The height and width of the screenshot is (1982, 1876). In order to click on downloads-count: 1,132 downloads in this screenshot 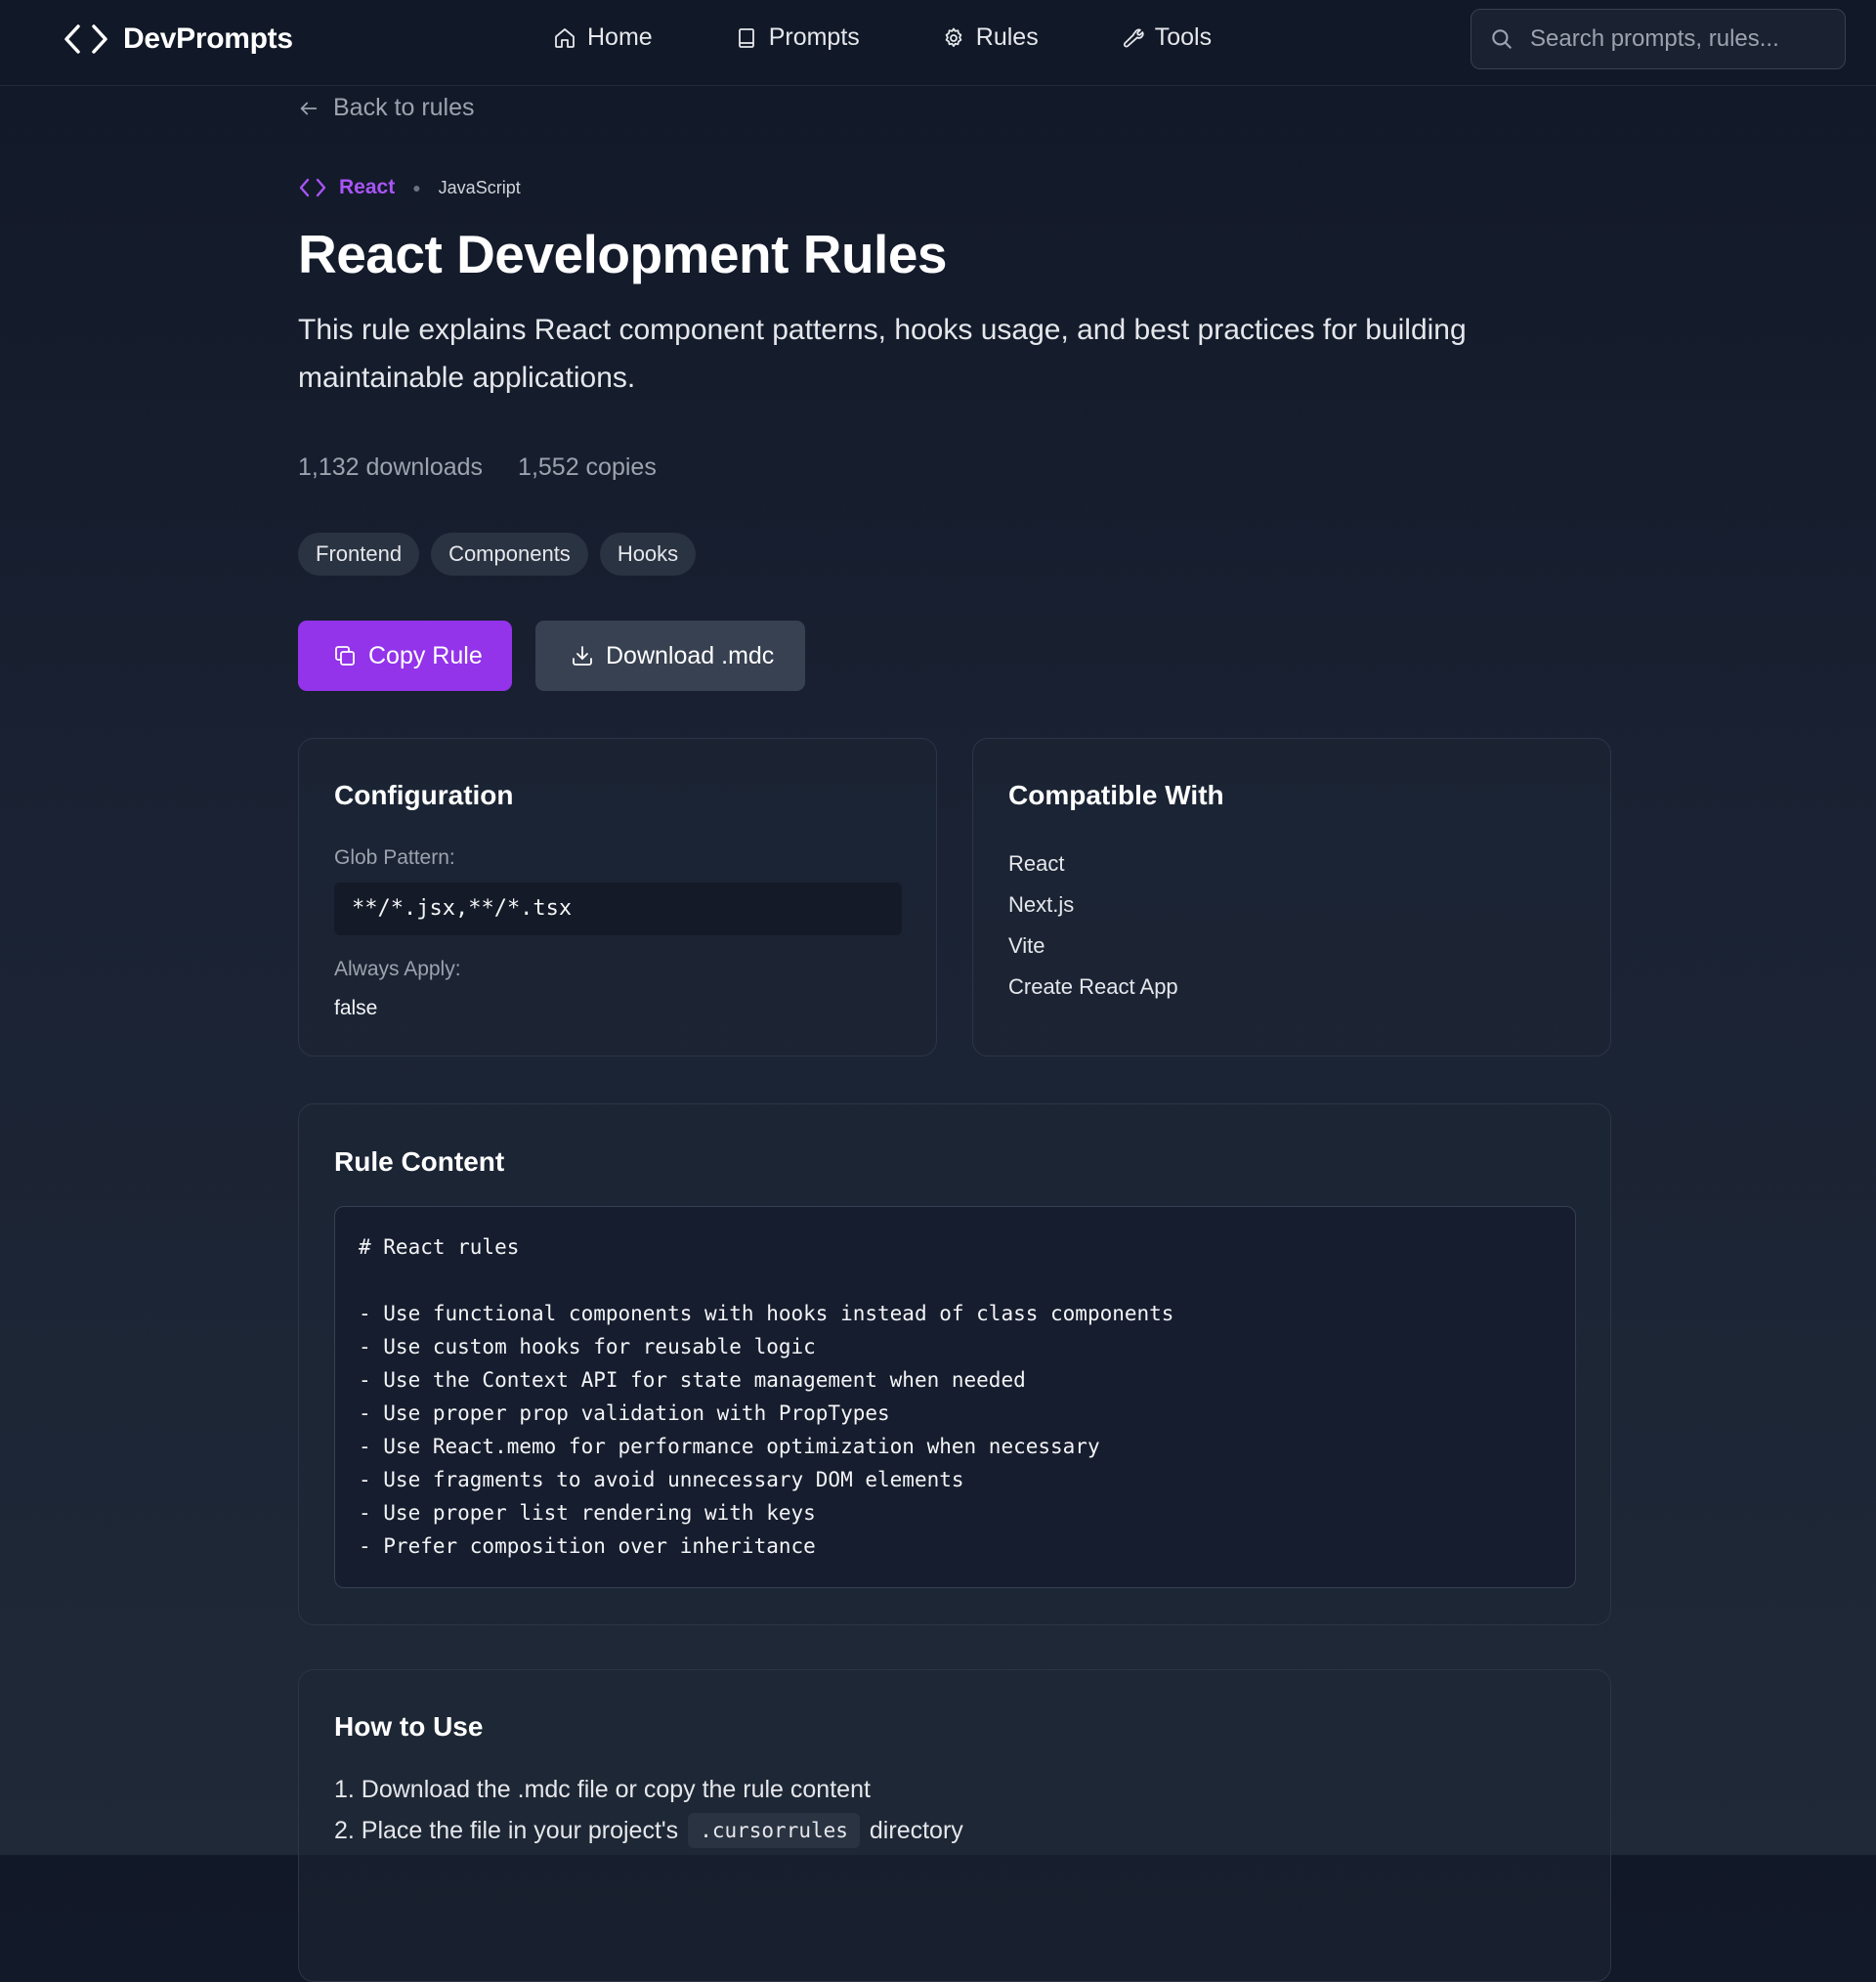, I will do `click(391, 467)`.